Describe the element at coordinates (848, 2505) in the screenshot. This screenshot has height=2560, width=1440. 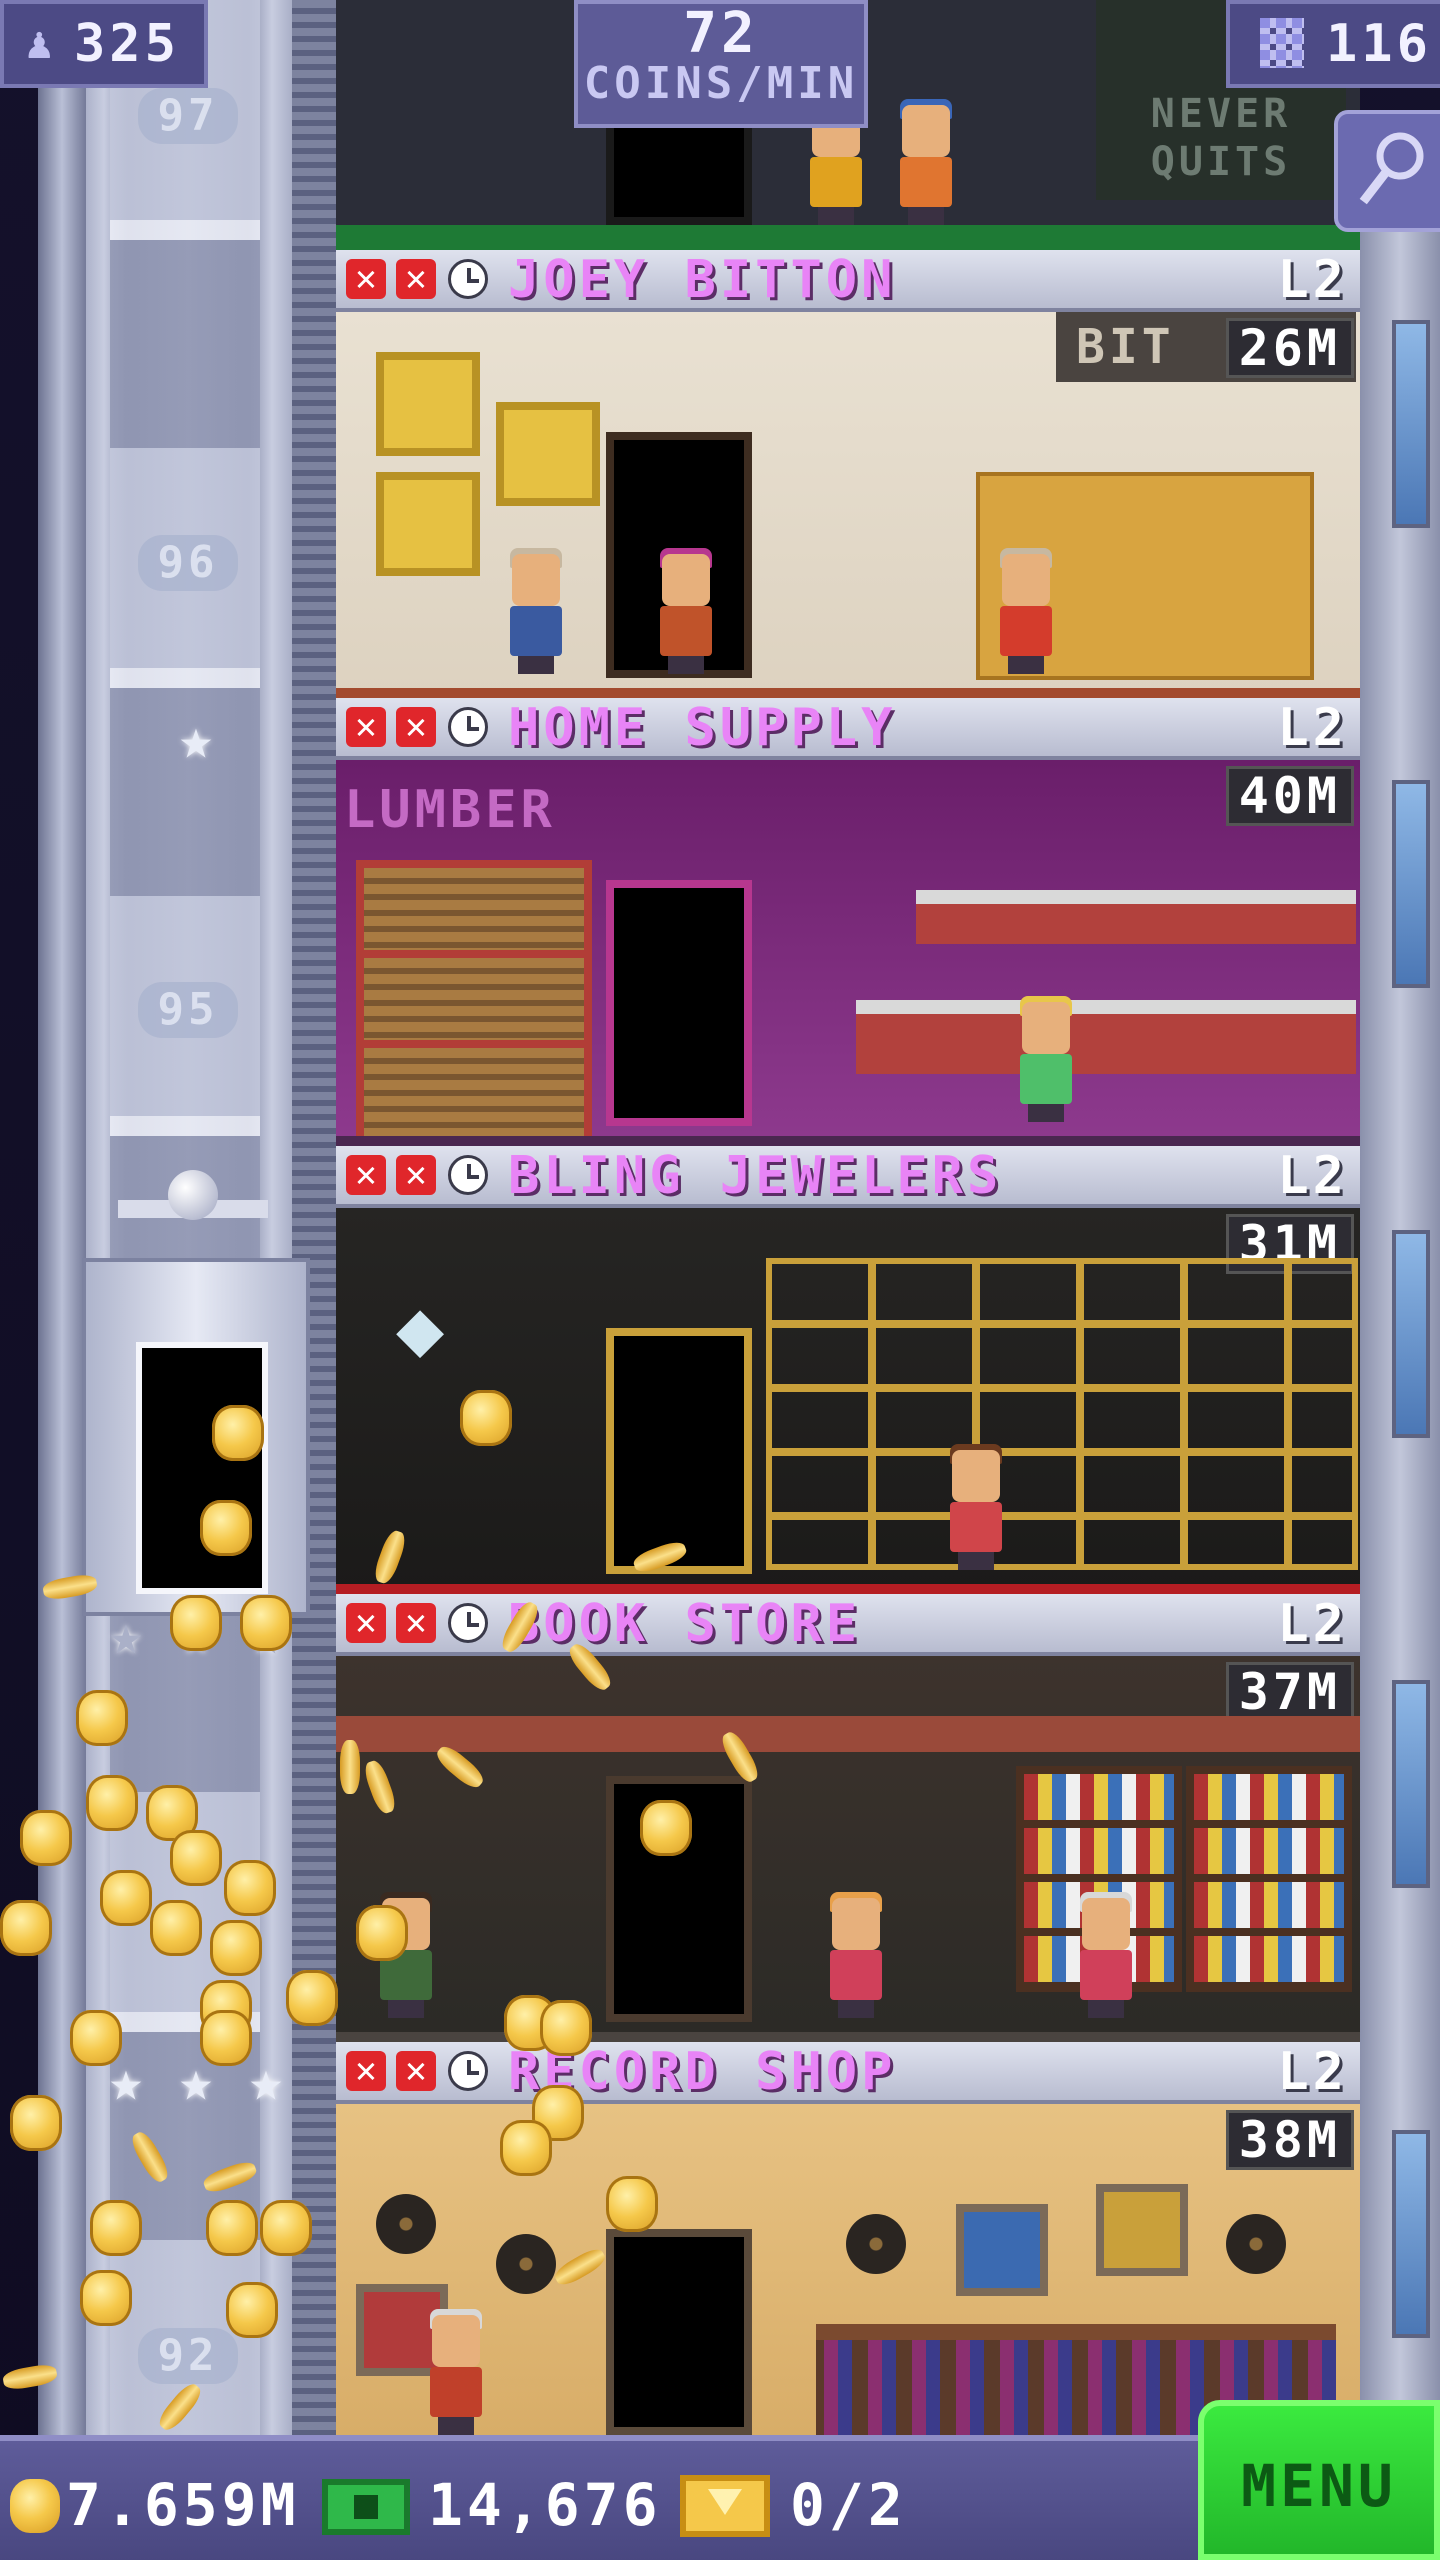
I see `tickets-value: 0/2` at that location.